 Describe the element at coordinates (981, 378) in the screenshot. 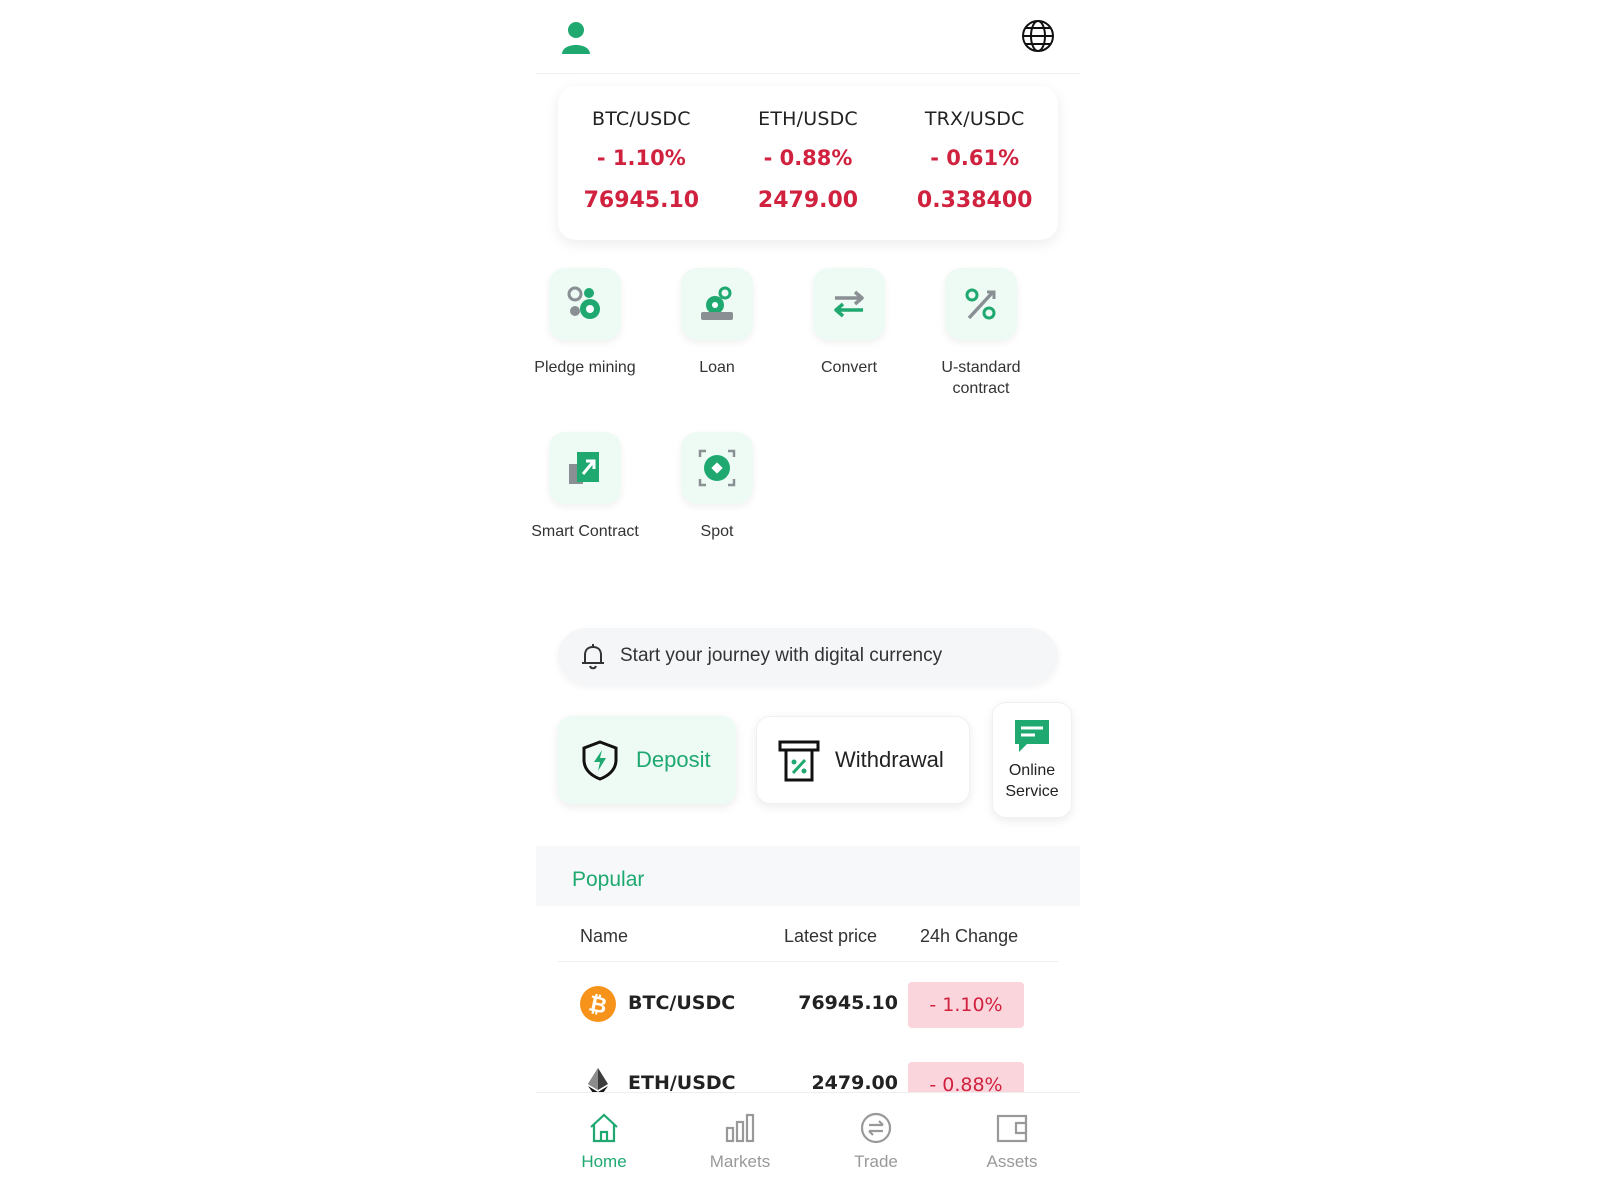

I see `feature-label: U-standard contract` at that location.